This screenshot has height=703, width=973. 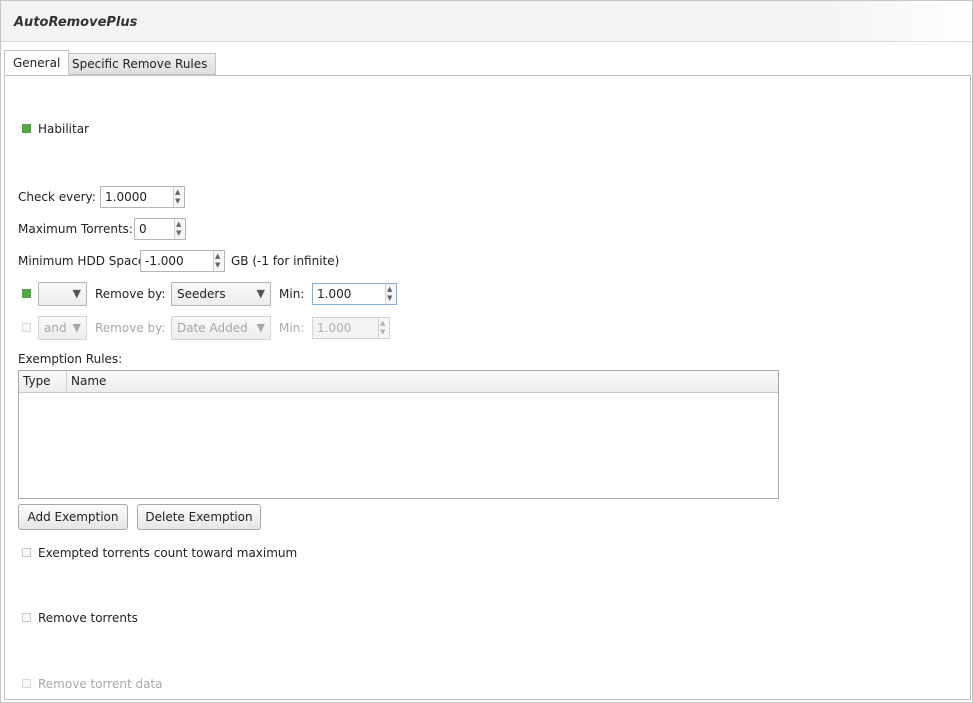 I want to click on rule2-min-value: 1.000, so click(x=334, y=328).